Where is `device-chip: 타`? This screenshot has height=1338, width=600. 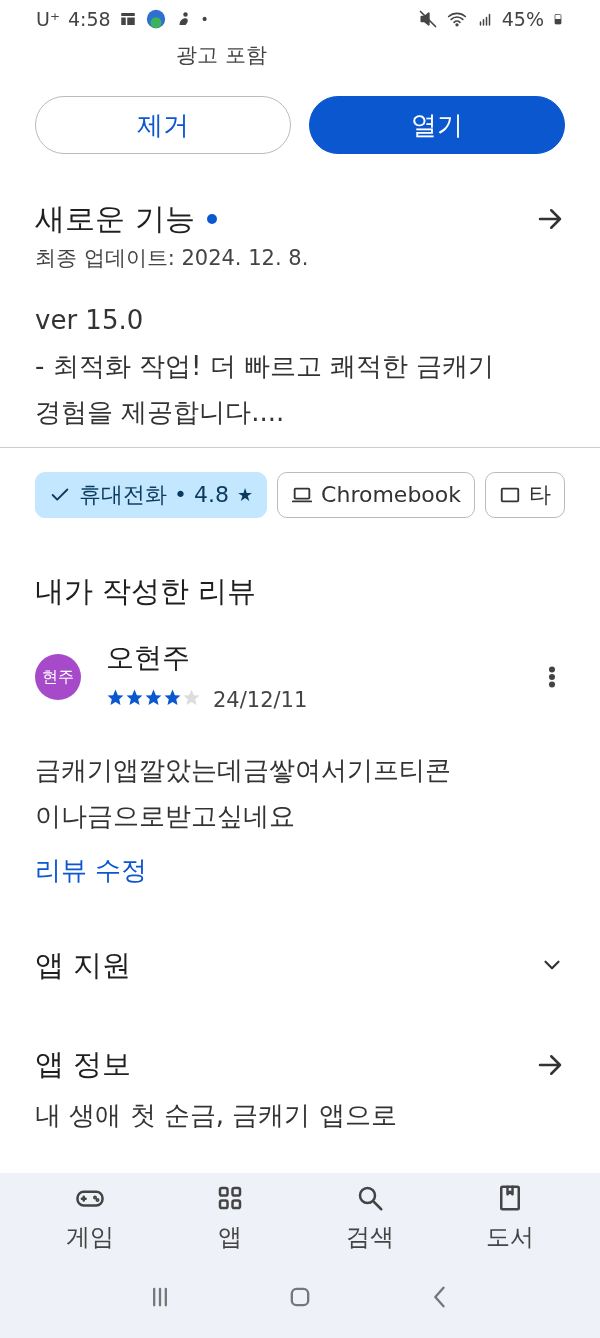
device-chip: 타 is located at coordinates (525, 494).